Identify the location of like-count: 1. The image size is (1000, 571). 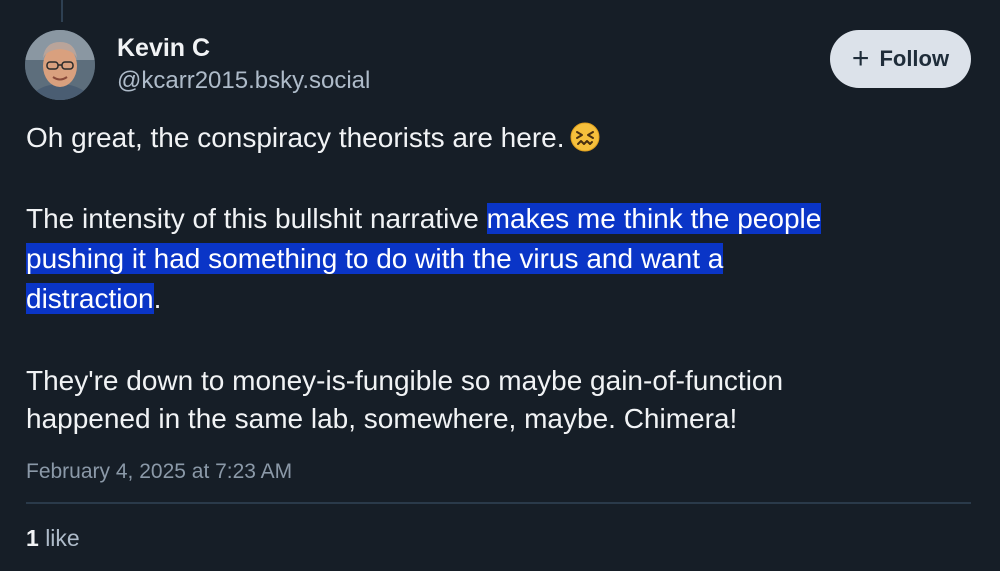
(32, 538).